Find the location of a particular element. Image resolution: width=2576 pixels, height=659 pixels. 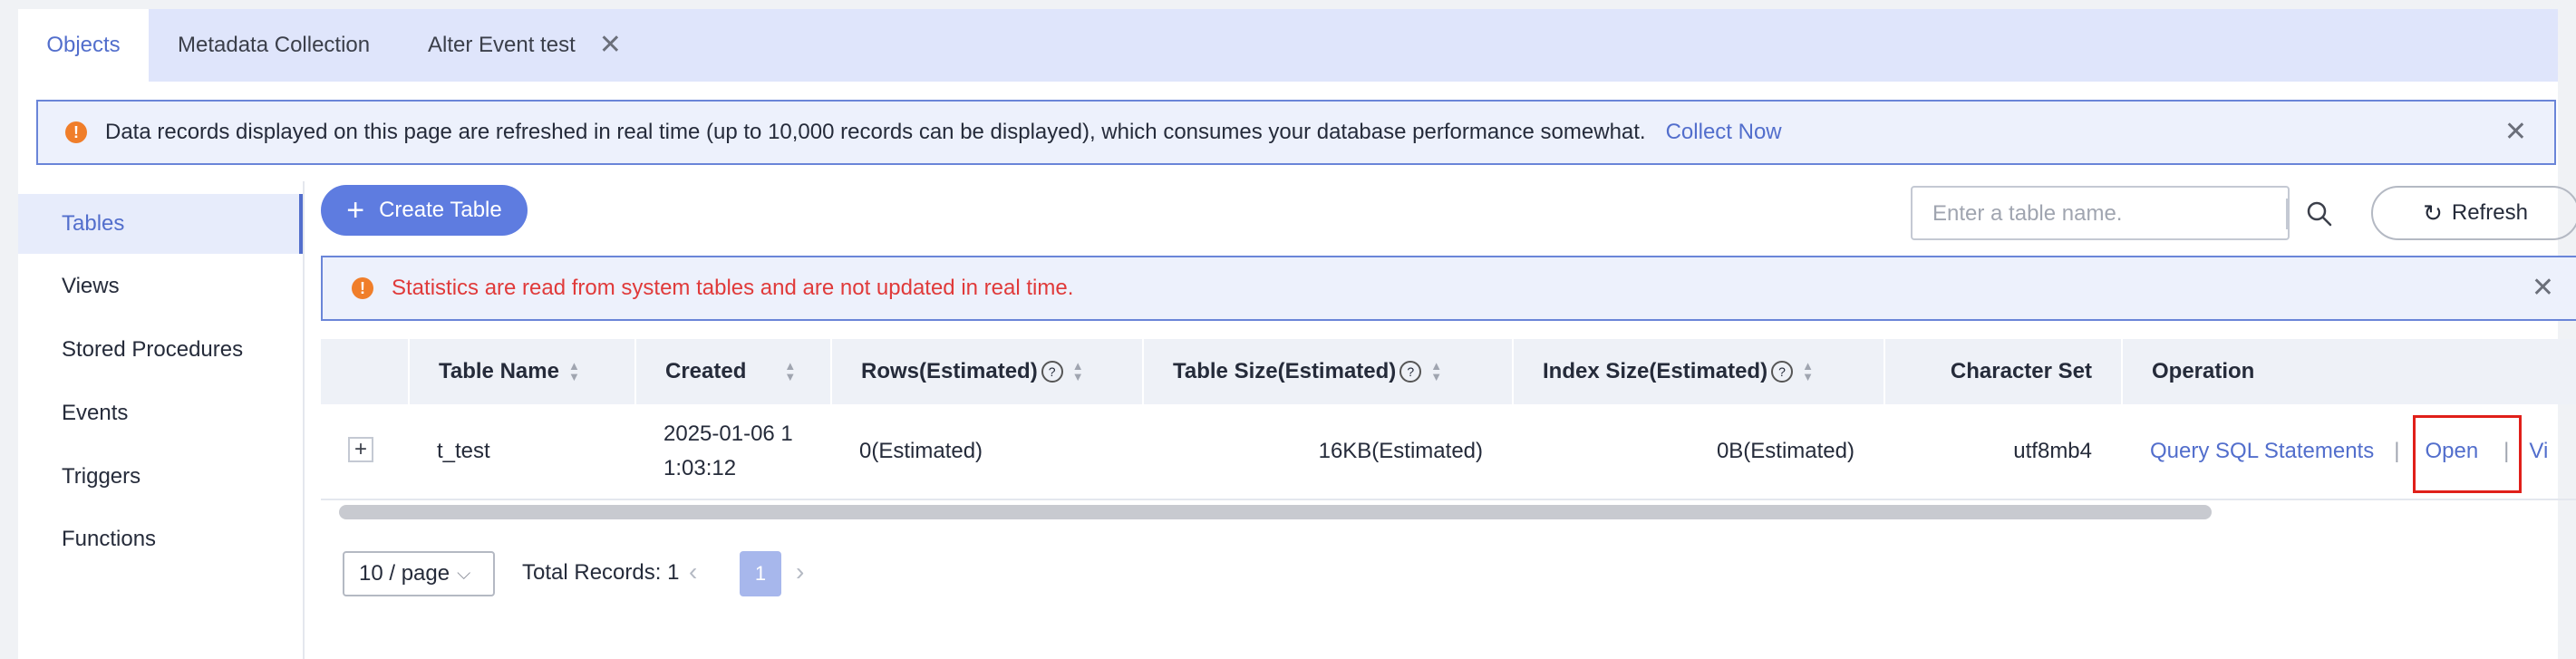

sidebar-item-triggers: Triggers is located at coordinates (160, 477).